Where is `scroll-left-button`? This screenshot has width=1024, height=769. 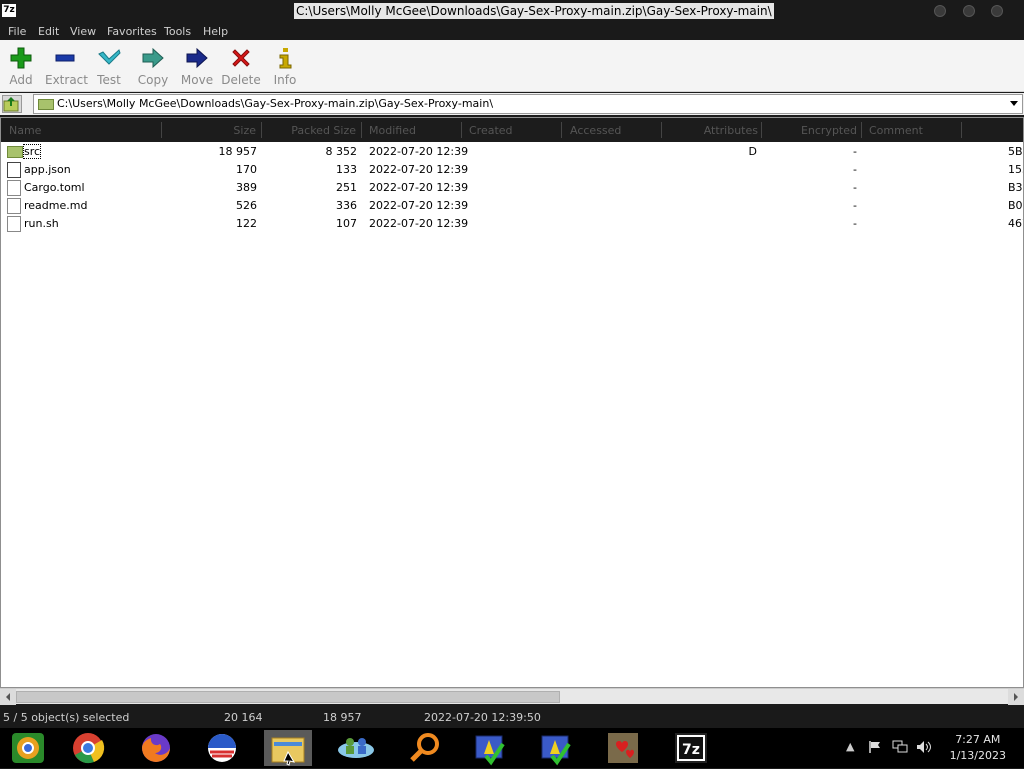 scroll-left-button is located at coordinates (8, 697).